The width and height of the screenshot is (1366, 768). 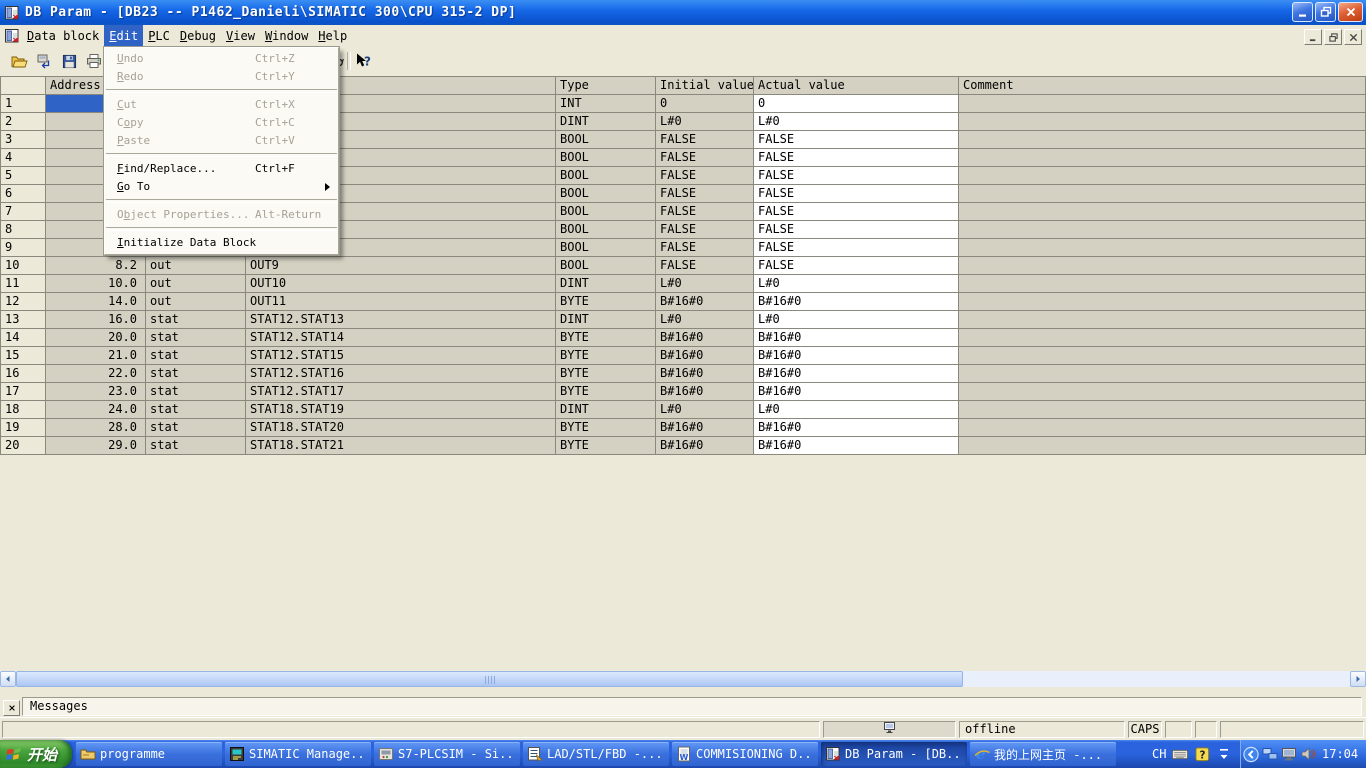 What do you see at coordinates (1251, 754) in the screenshot?
I see `tray-collapse-icon` at bounding box center [1251, 754].